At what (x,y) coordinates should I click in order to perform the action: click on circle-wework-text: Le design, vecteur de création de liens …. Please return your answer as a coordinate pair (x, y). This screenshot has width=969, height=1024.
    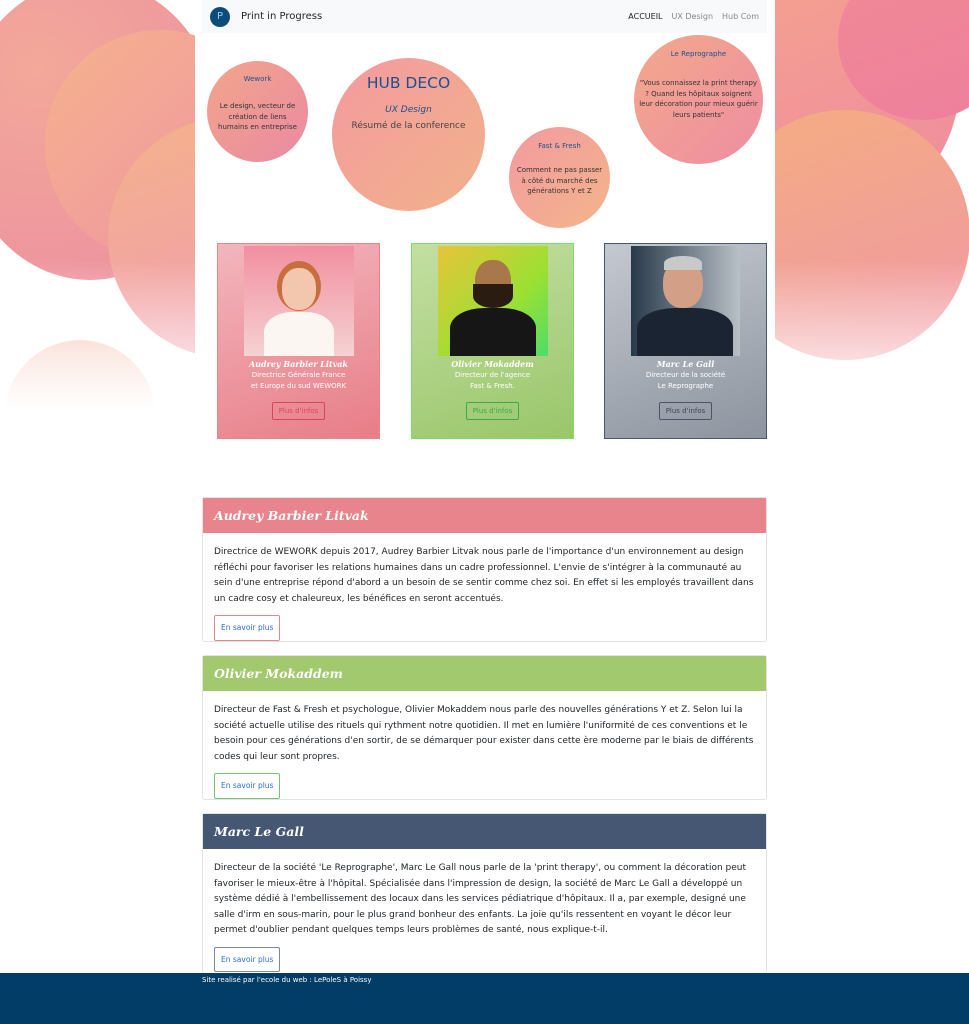
    Looking at the image, I should click on (257, 116).